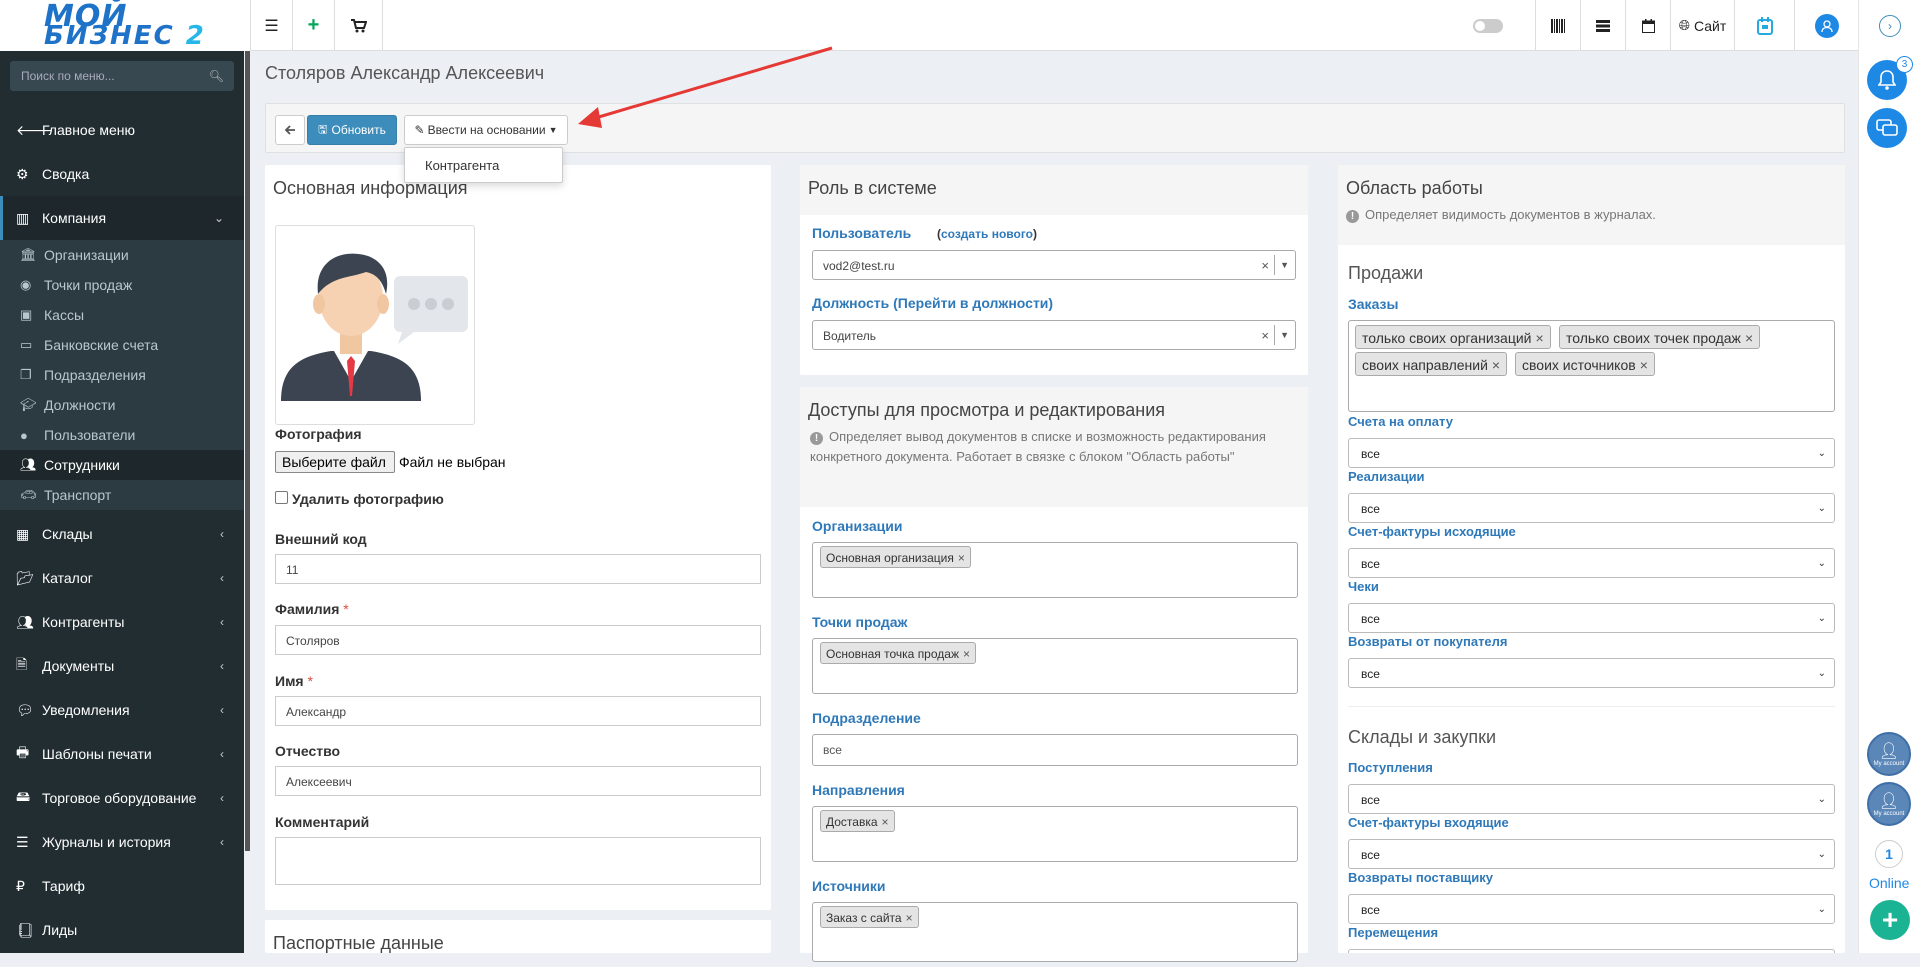 The width and height of the screenshot is (1920, 967). What do you see at coordinates (122, 754) in the screenshot?
I see `sidebar-item-print-templates: 🖶︎ Шаблоны печати ‹` at bounding box center [122, 754].